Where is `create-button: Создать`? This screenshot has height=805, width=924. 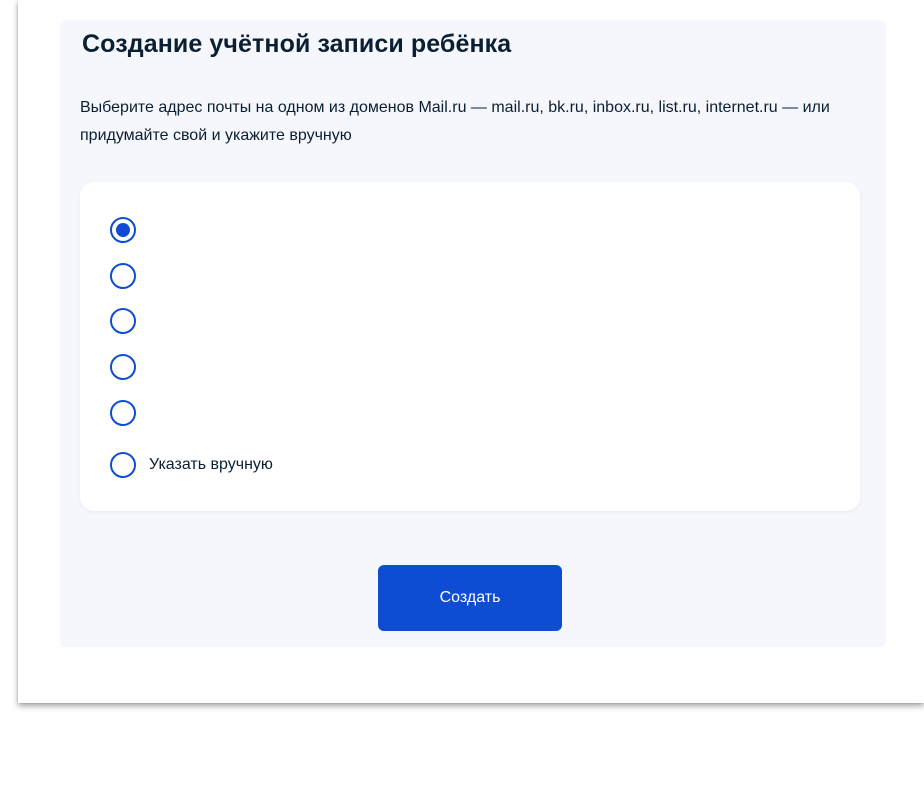
create-button: Создать is located at coordinates (470, 598).